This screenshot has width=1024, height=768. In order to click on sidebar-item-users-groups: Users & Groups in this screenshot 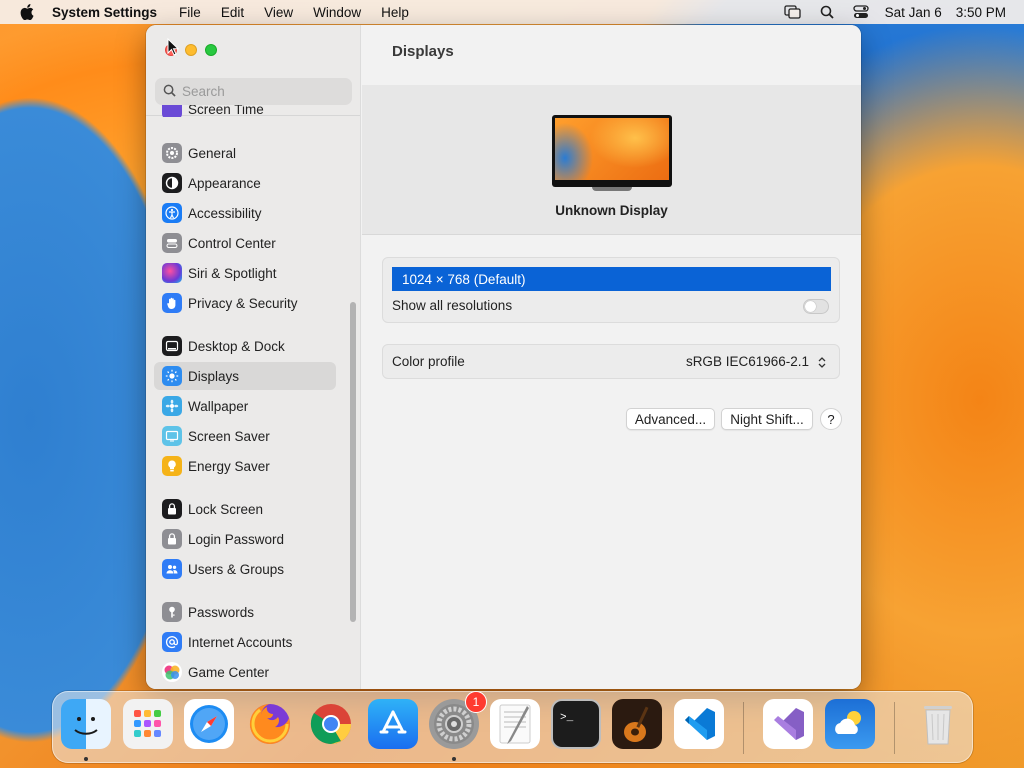, I will do `click(245, 569)`.